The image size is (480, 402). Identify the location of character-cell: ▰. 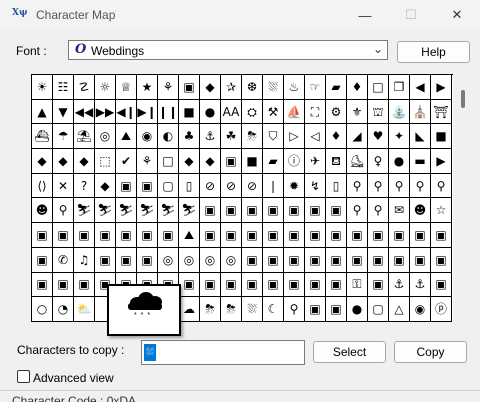
(336, 87).